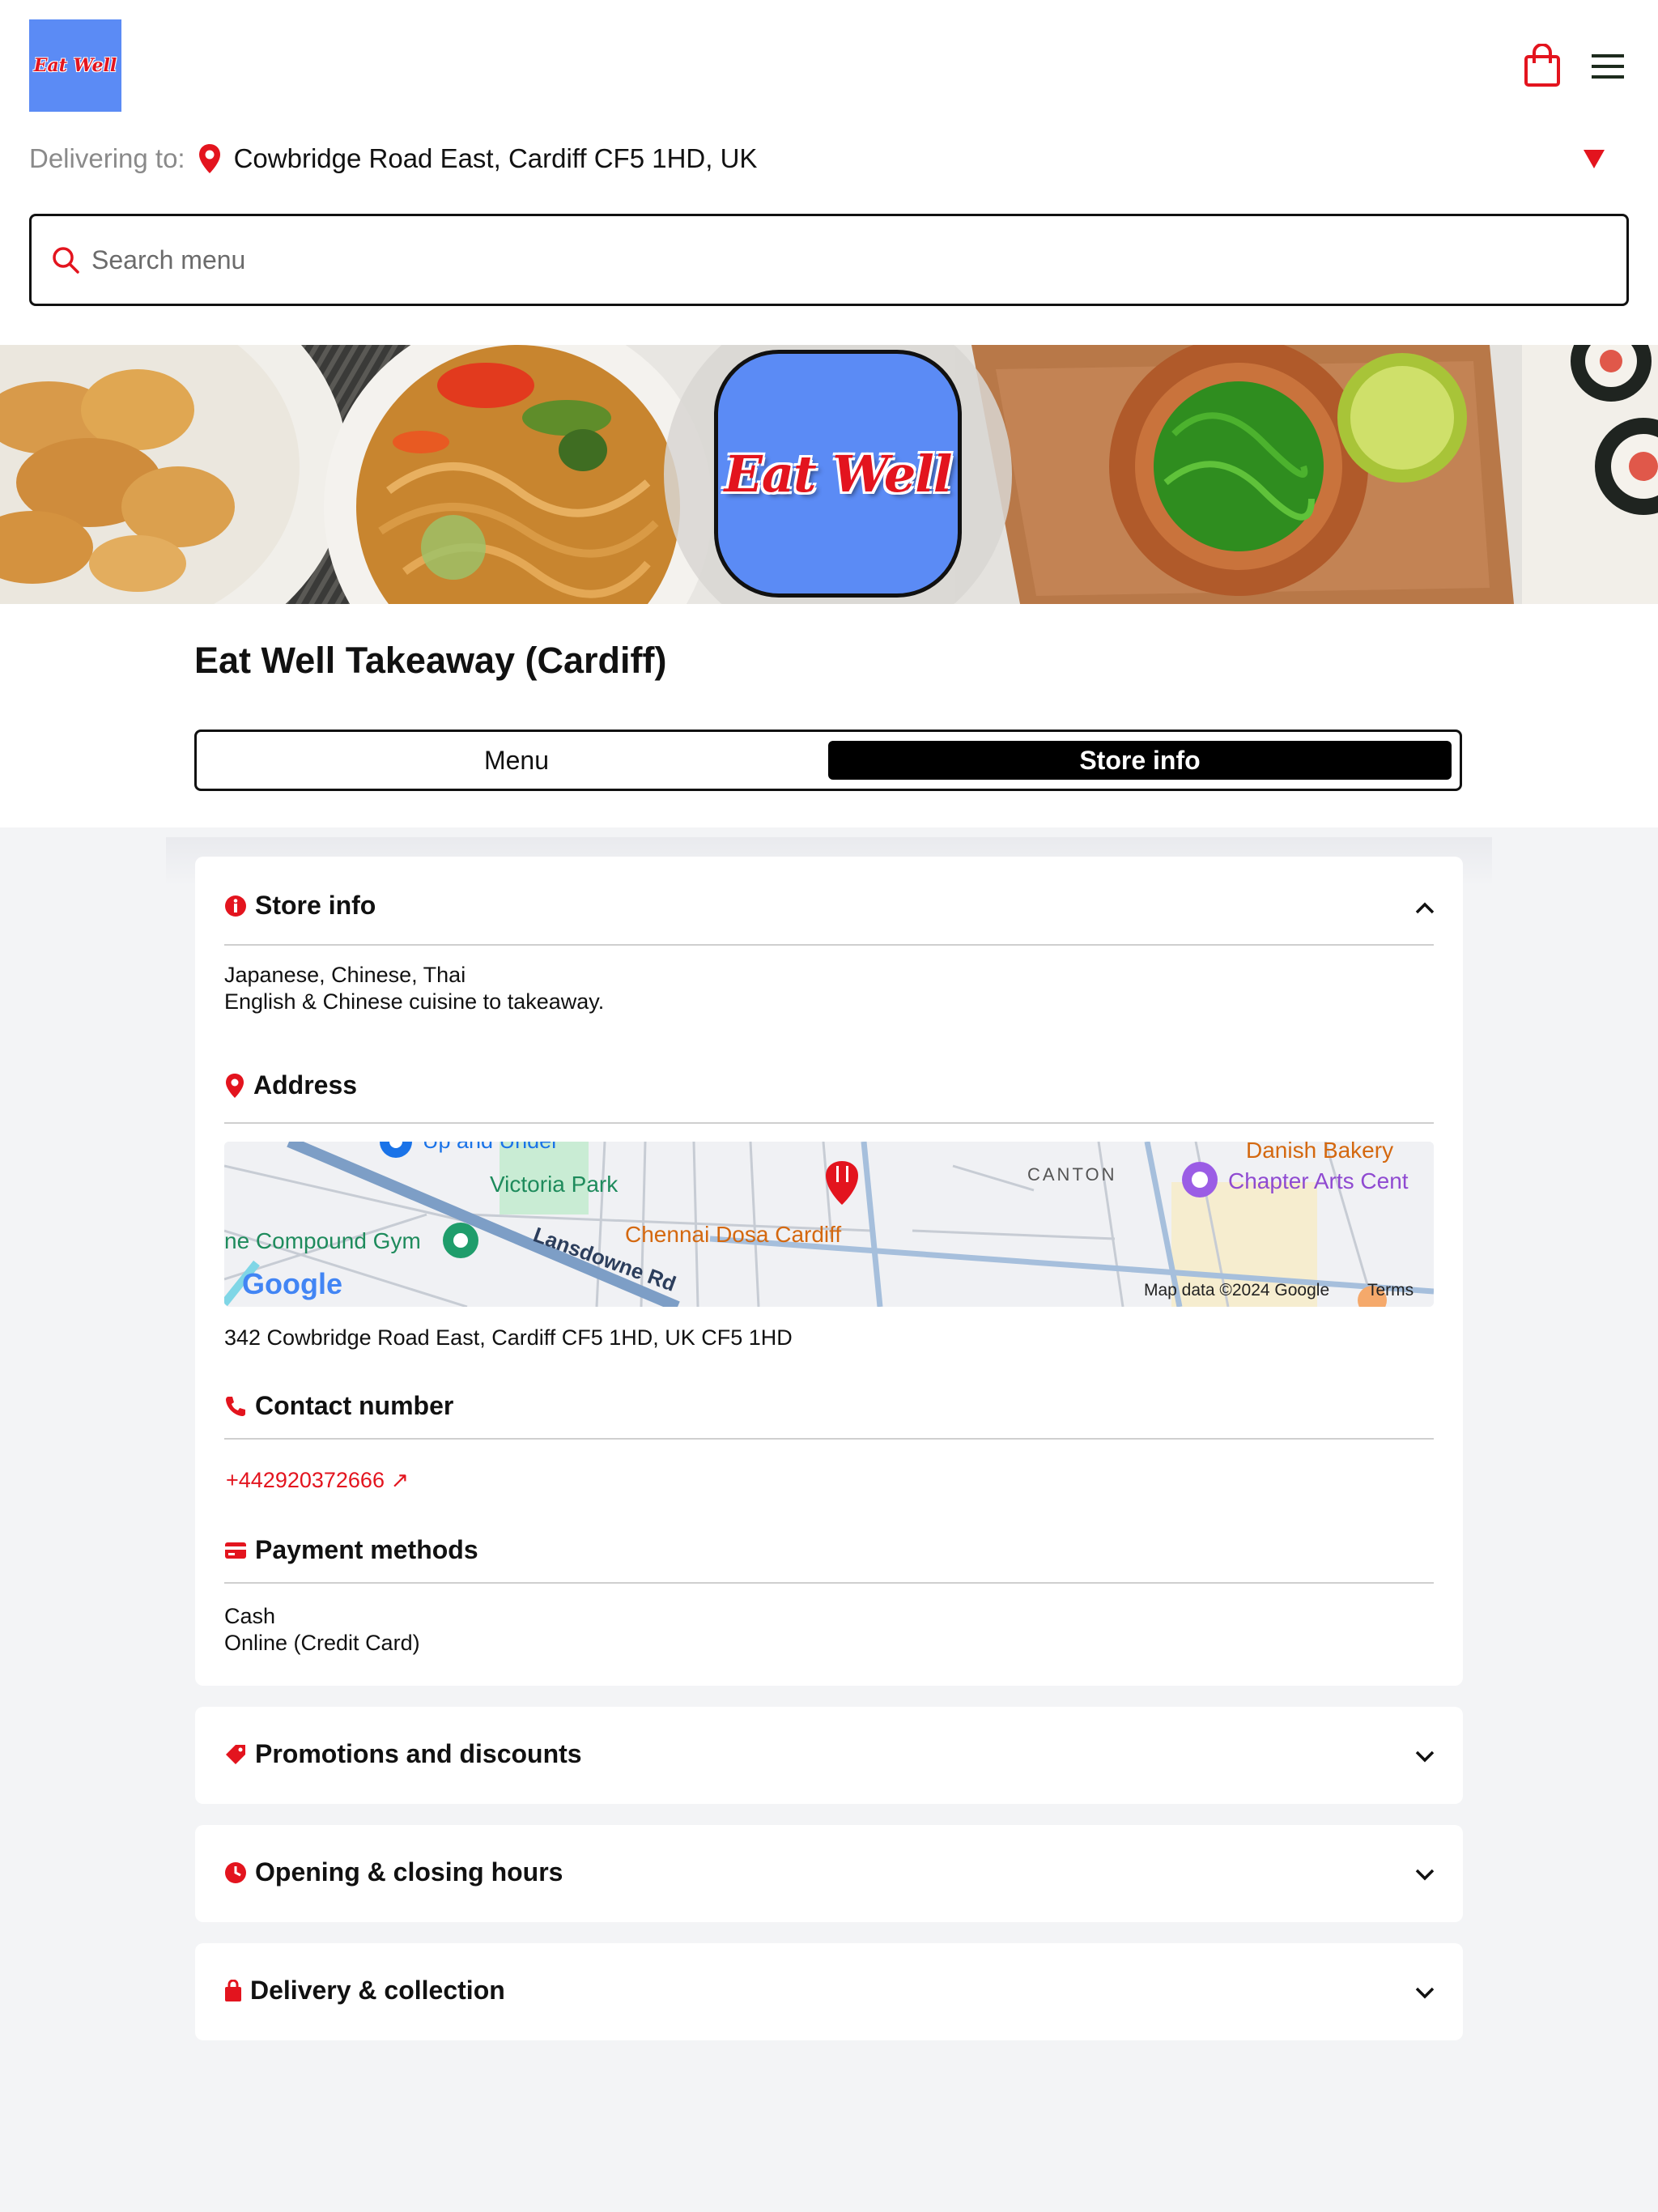 This screenshot has width=1658, height=2212. I want to click on promotions-heading: Promotions and discounts, so click(418, 1754).